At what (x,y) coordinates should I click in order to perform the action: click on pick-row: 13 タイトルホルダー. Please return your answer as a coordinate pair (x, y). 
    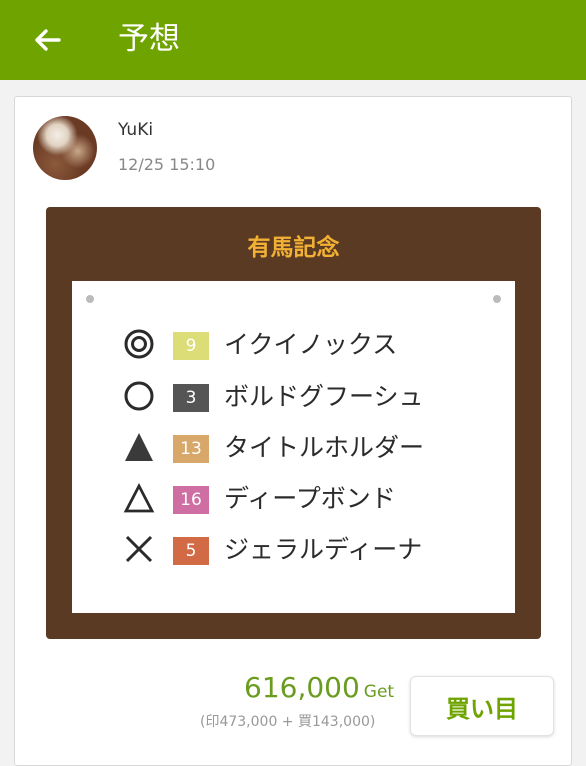
    Looking at the image, I should click on (292, 450).